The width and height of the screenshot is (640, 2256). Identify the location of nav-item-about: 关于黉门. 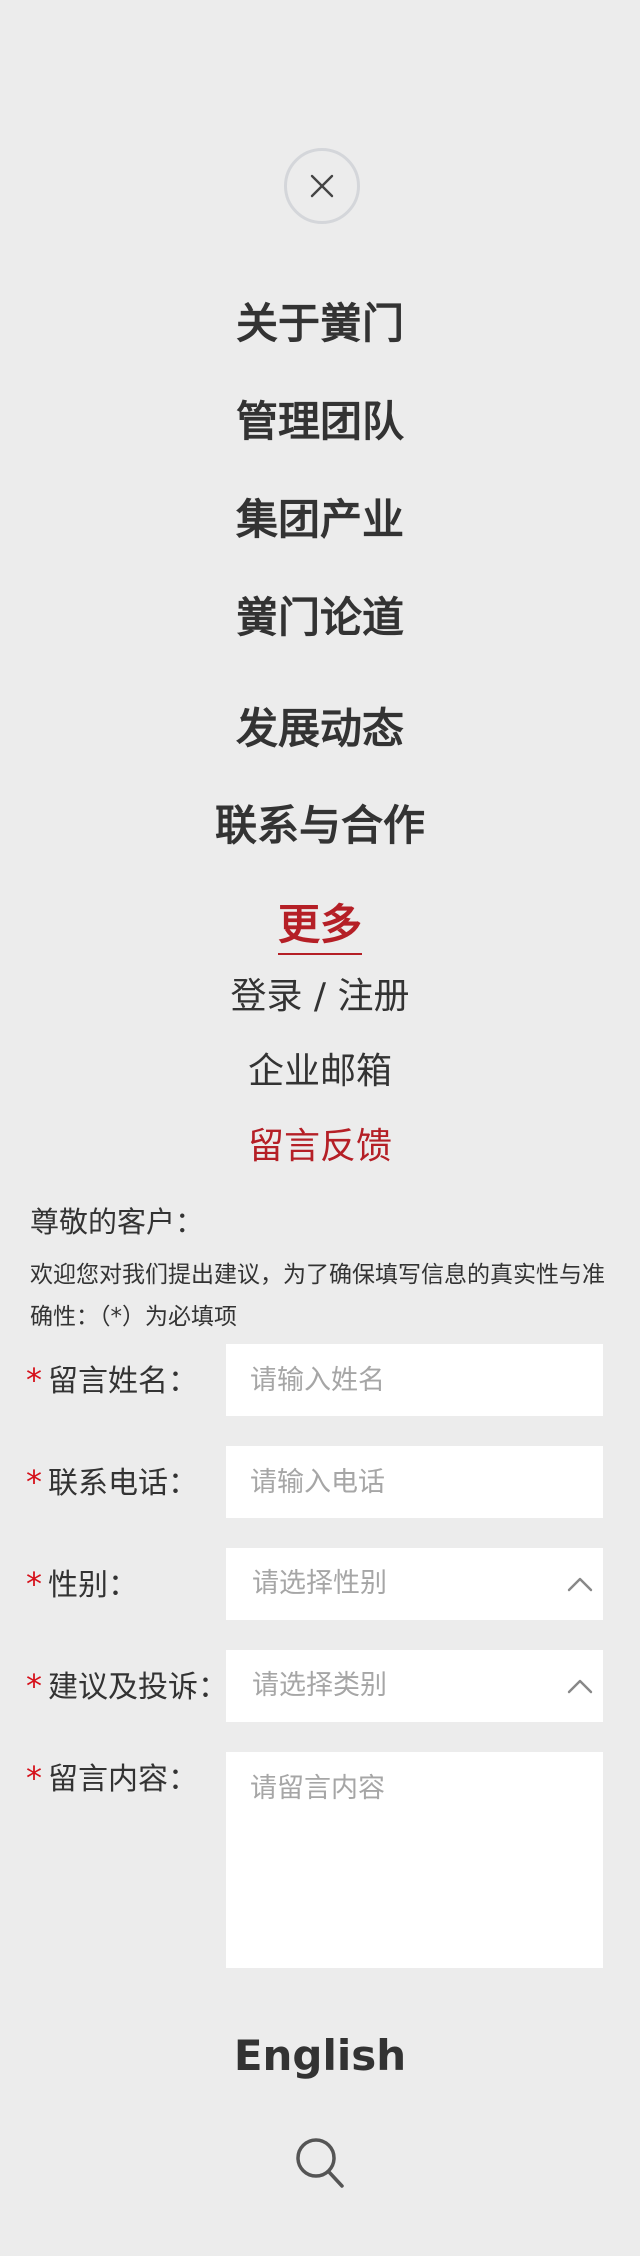
(320, 324).